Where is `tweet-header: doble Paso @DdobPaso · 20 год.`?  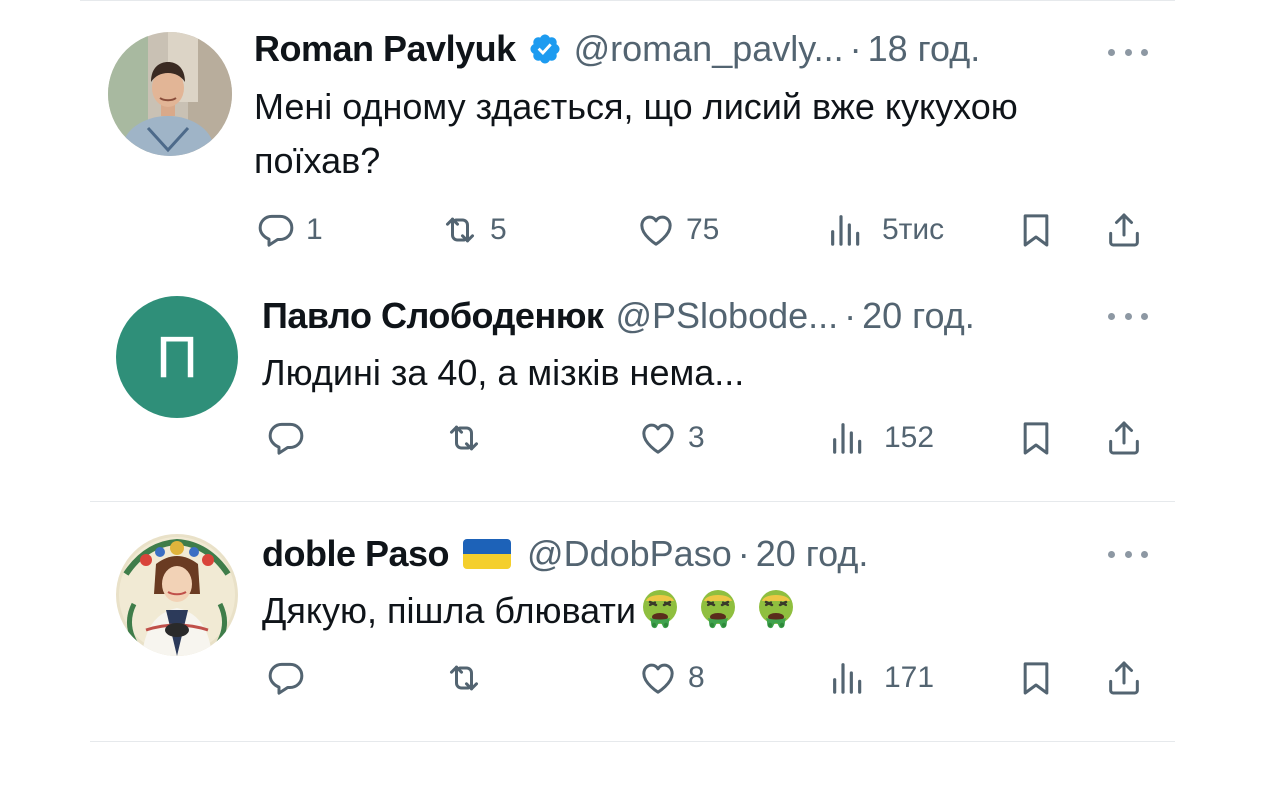
tweet-header: doble Paso @DdobPaso · 20 год. is located at coordinates (565, 554).